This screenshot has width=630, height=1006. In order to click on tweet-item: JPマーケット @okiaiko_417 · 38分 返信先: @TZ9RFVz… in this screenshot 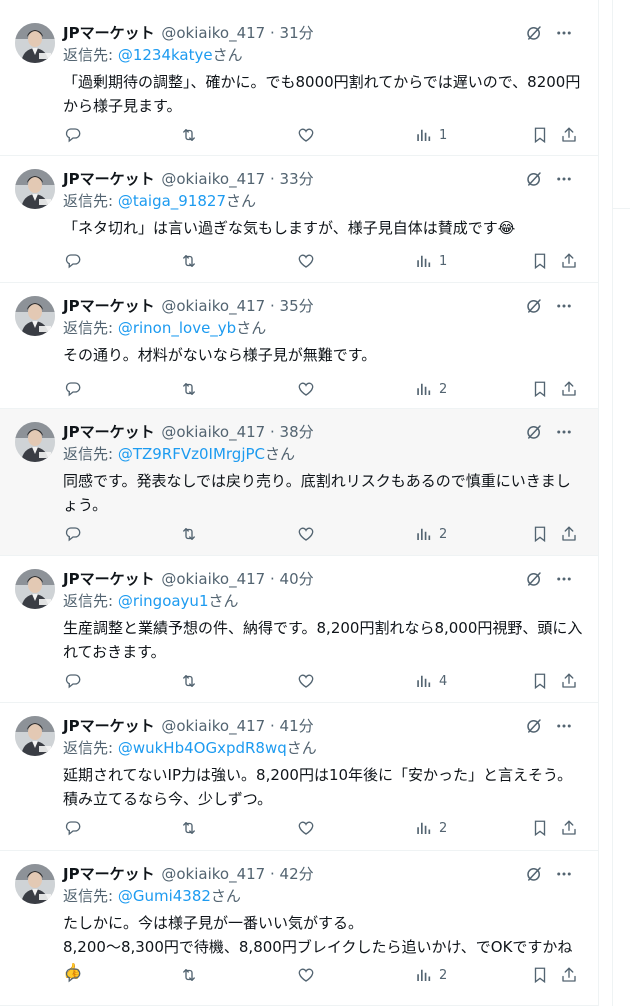, I will do `click(299, 482)`.